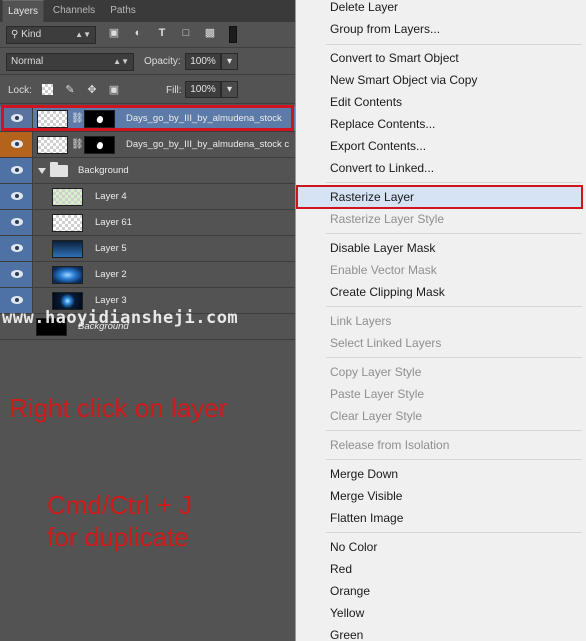  Describe the element at coordinates (394, 58) in the screenshot. I see `menu-convert-to-smart-object: Convert to Smart Object` at that location.